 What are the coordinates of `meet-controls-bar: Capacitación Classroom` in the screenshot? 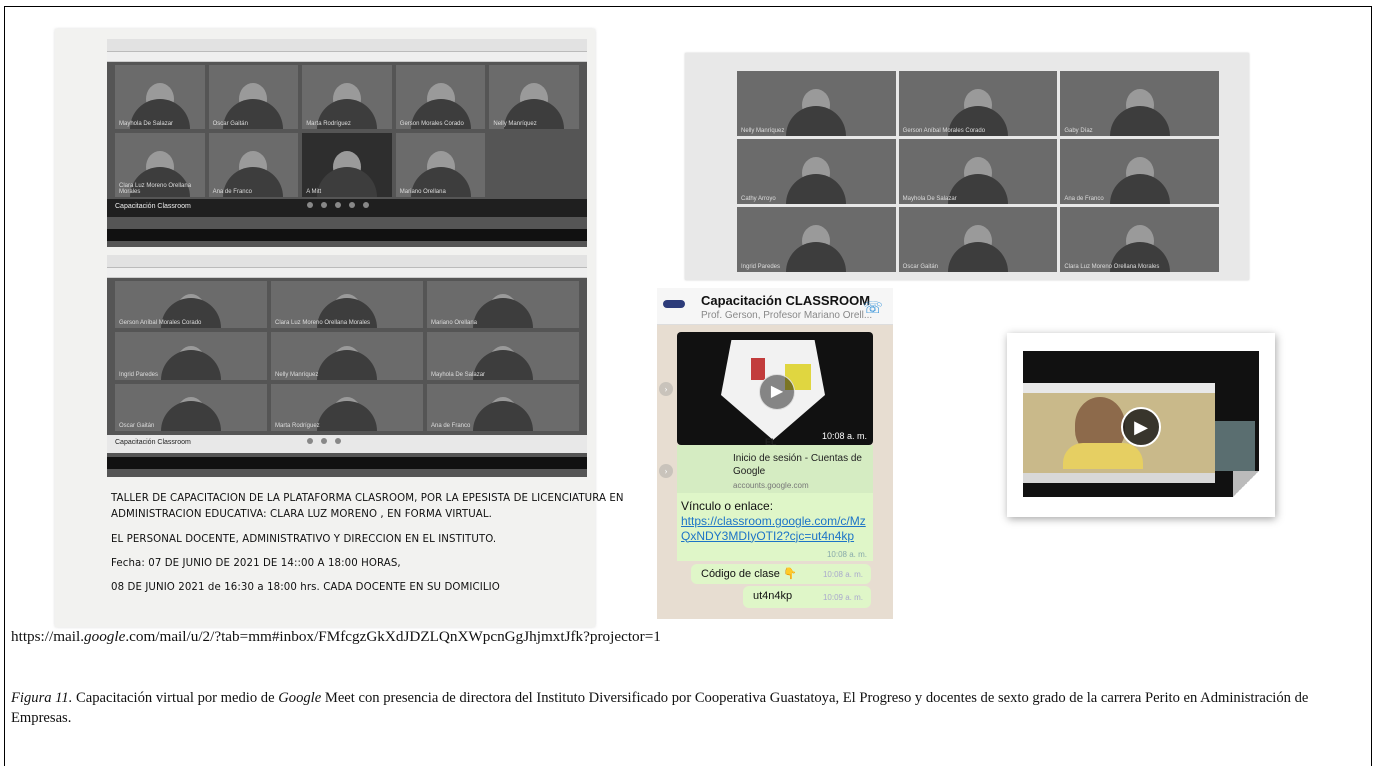 It's located at (347, 444).